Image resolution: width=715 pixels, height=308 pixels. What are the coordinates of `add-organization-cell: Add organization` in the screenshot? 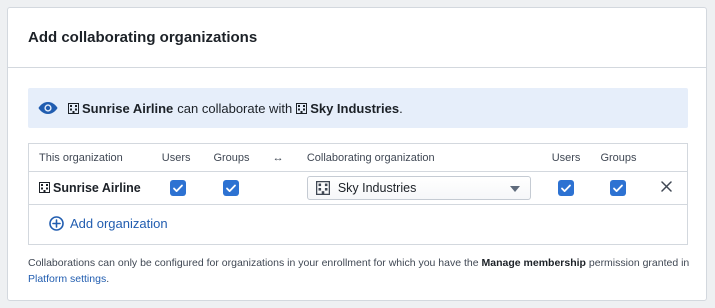 It's located at (358, 224).